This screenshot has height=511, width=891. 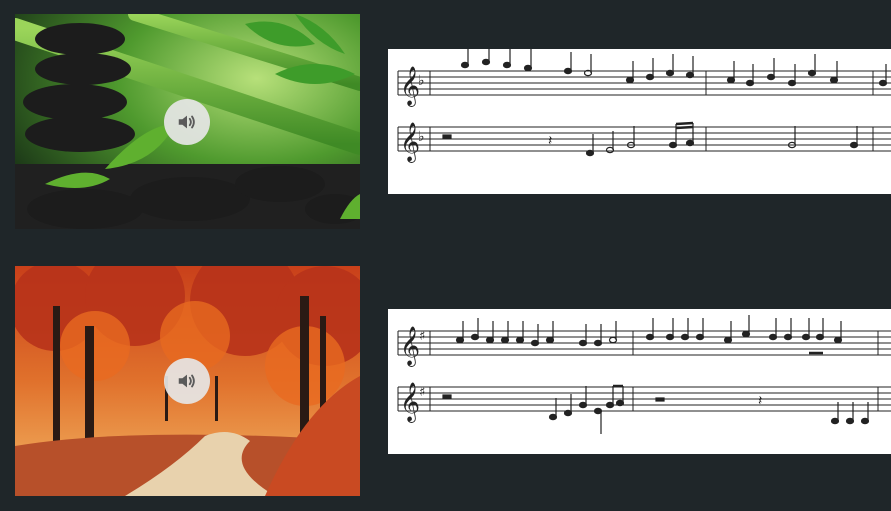 I want to click on score-svg-1: 𝄞 𝄞 ♭ ♭ 𝄽, so click(x=644, y=106).